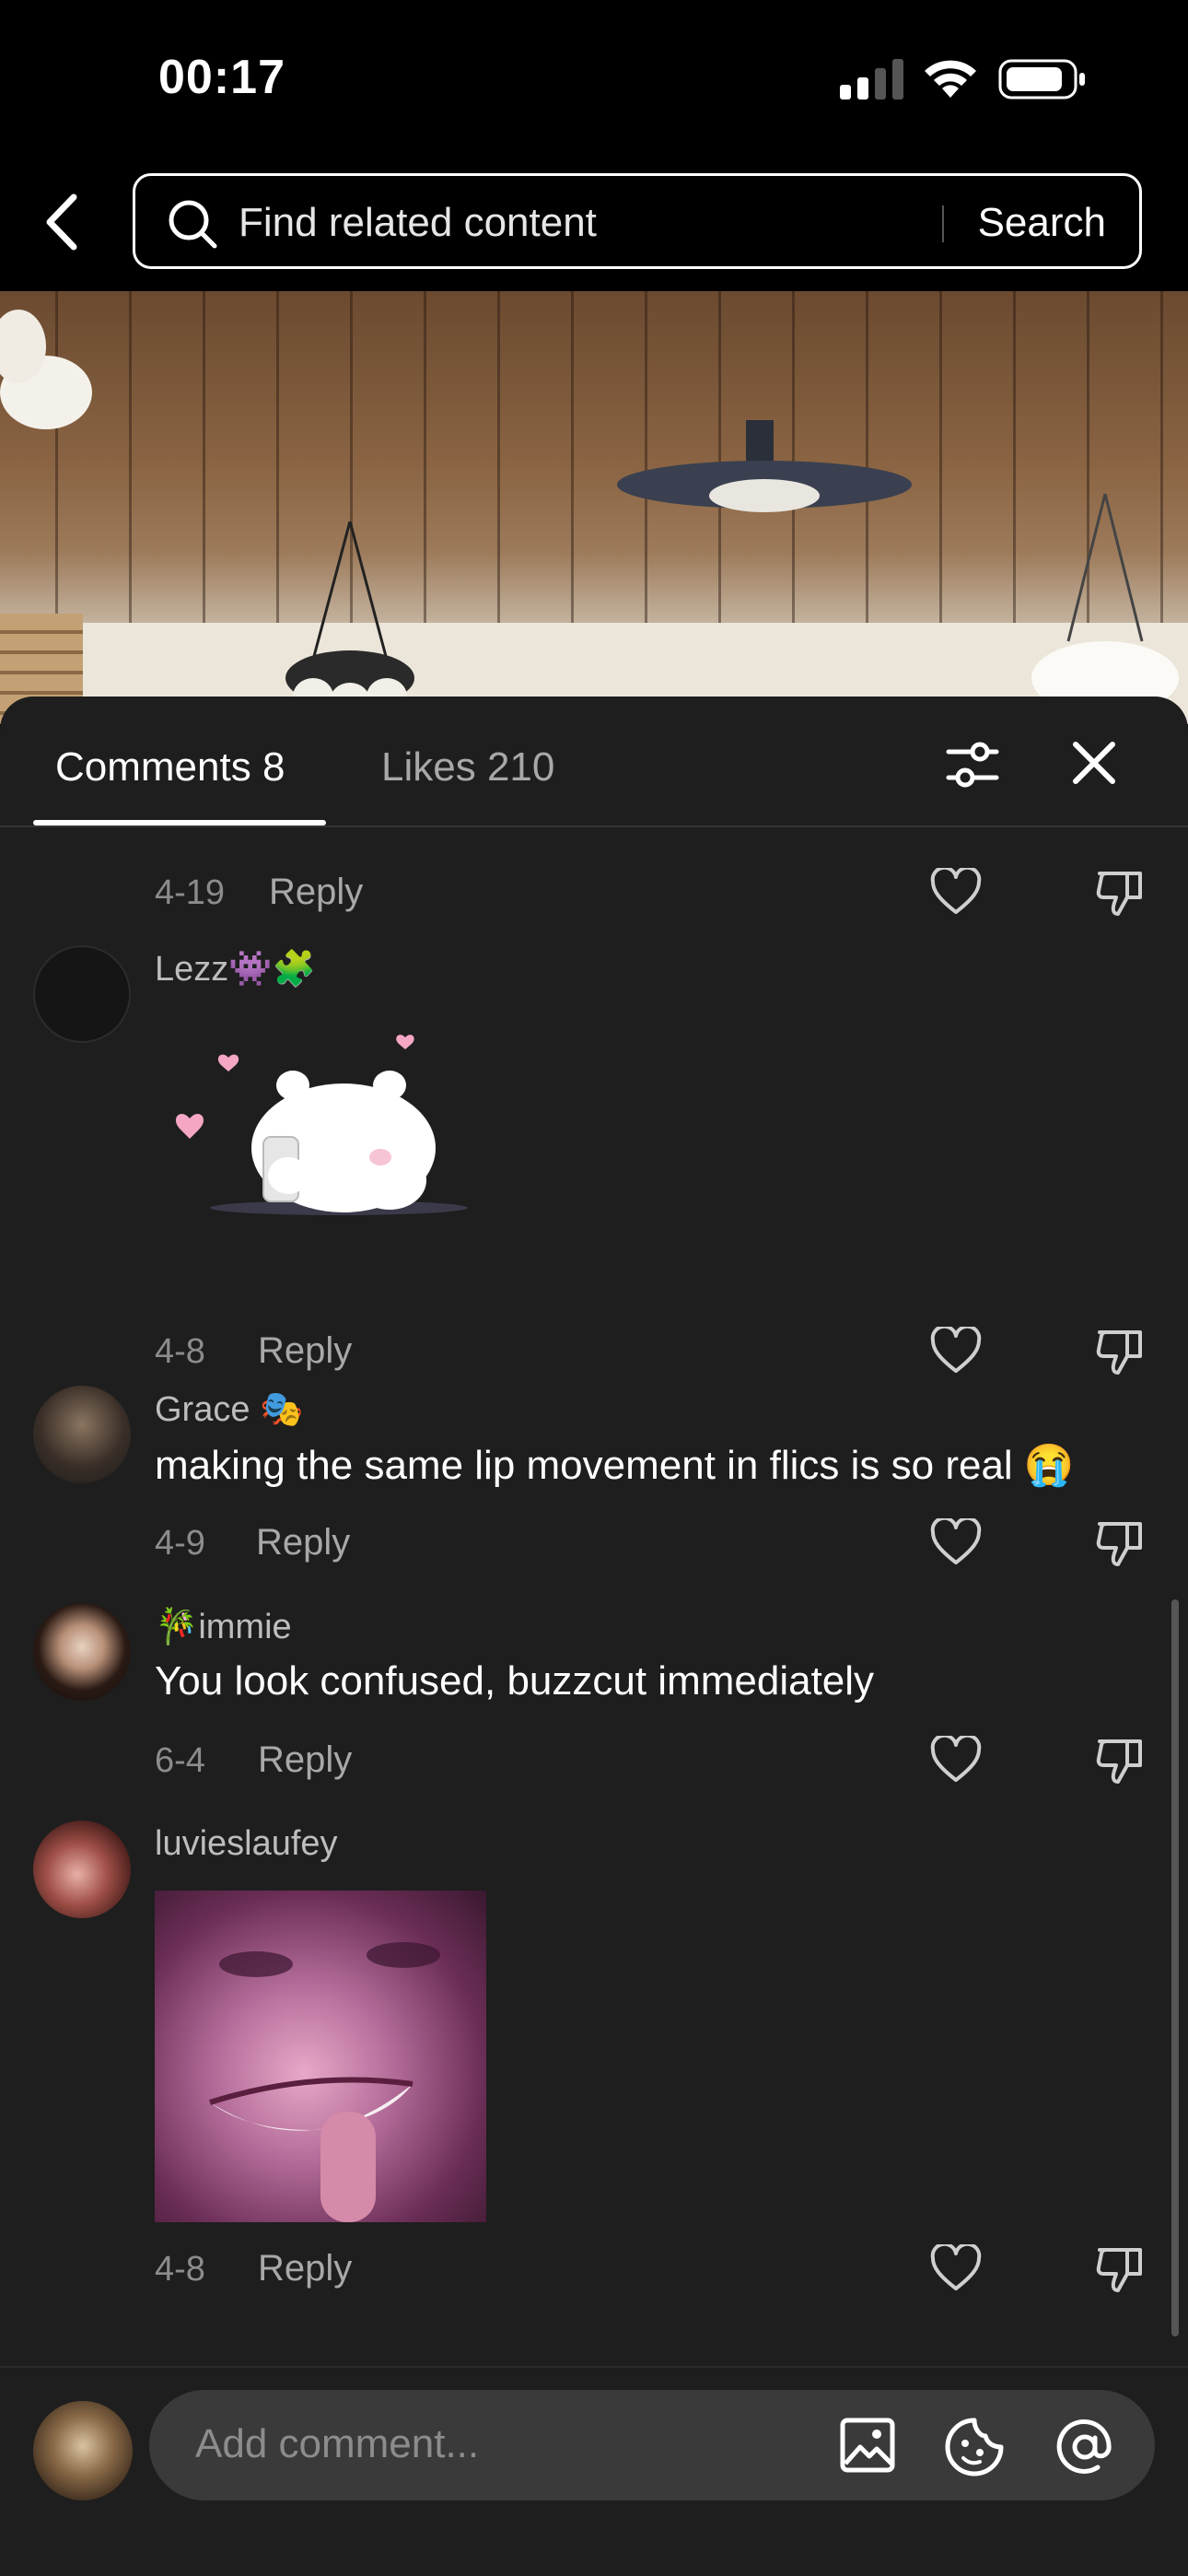 The width and height of the screenshot is (1188, 2576). I want to click on comment-text: You look confused, buzzcut immediately, so click(515, 1681).